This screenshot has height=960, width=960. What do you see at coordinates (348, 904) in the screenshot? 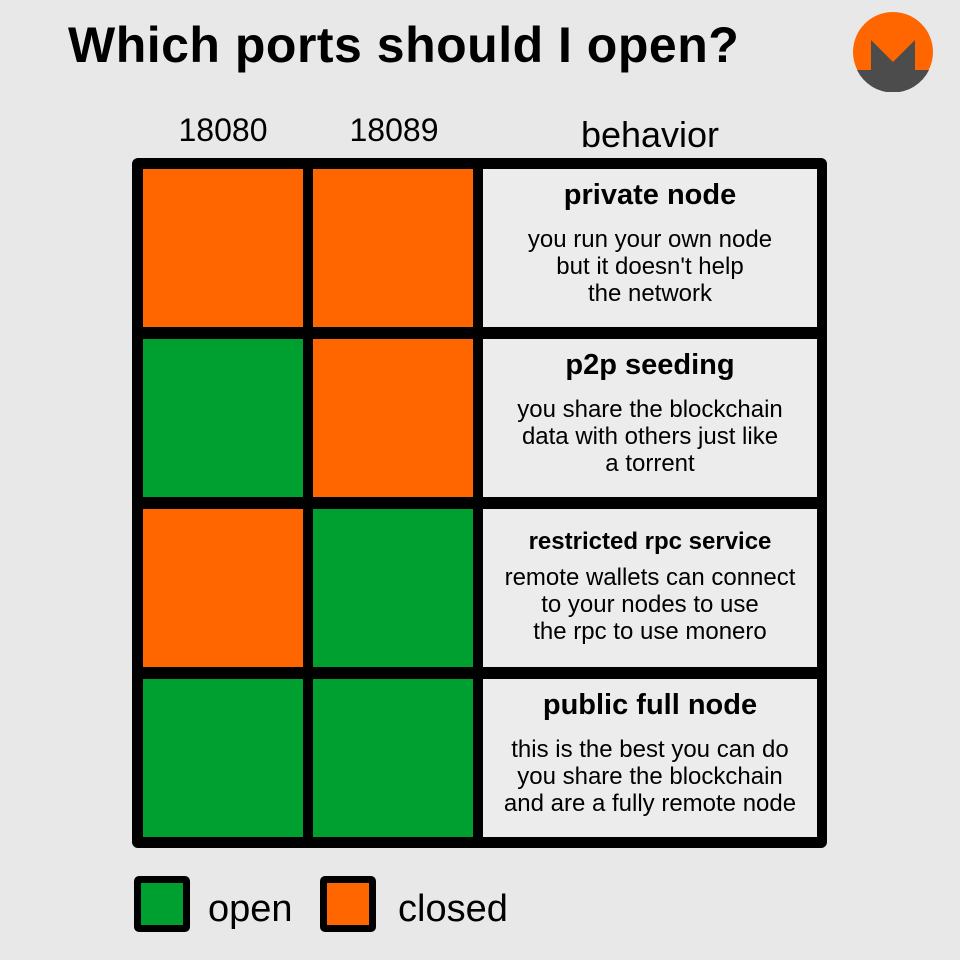
I see `legend-closed-swatch` at bounding box center [348, 904].